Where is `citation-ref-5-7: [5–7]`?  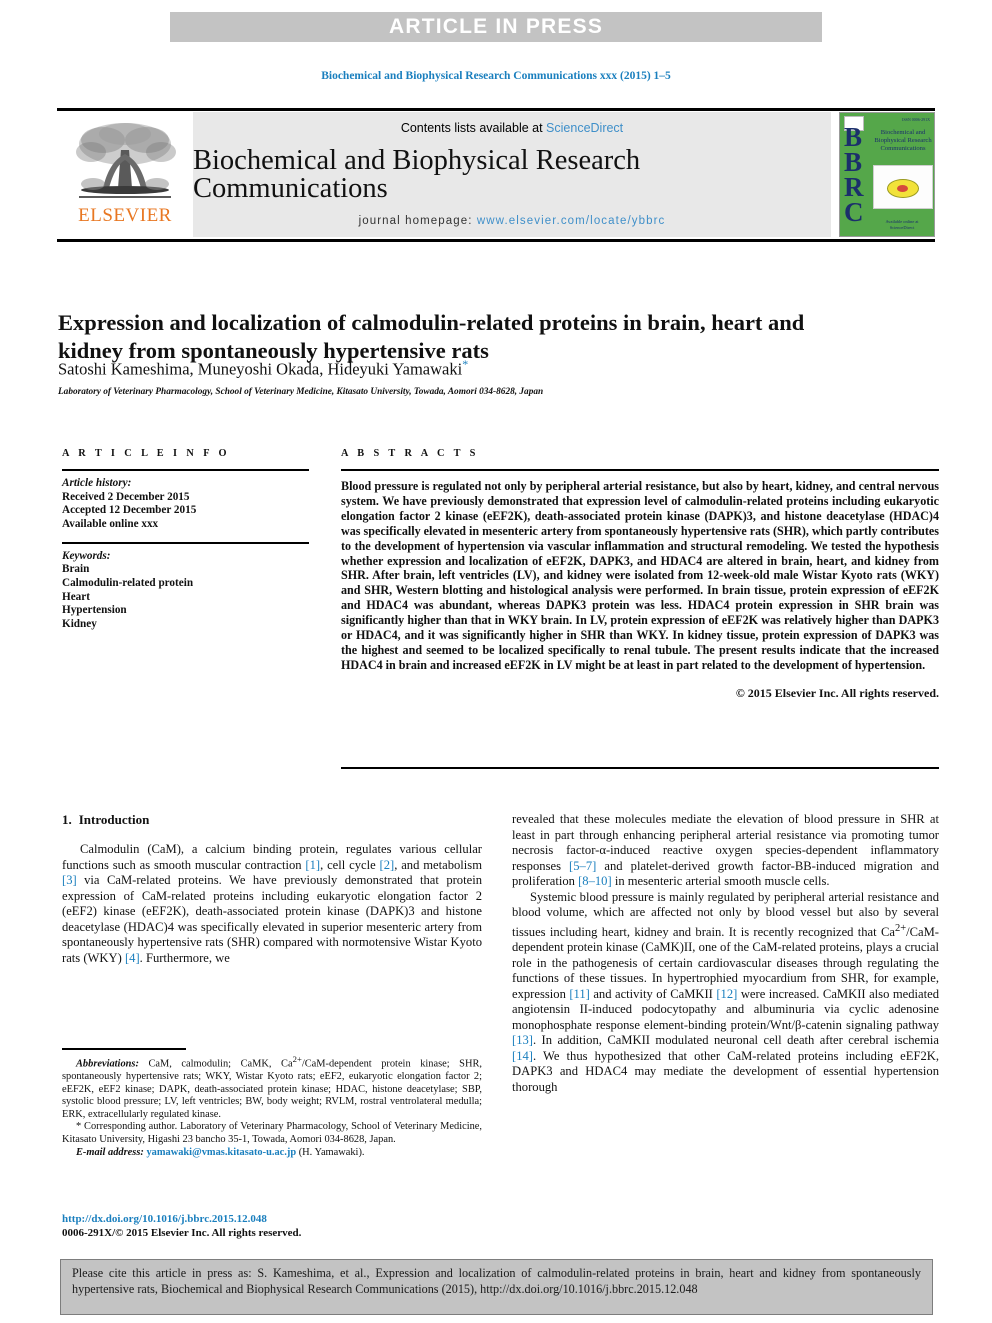 citation-ref-5-7: [5–7] is located at coordinates (582, 866).